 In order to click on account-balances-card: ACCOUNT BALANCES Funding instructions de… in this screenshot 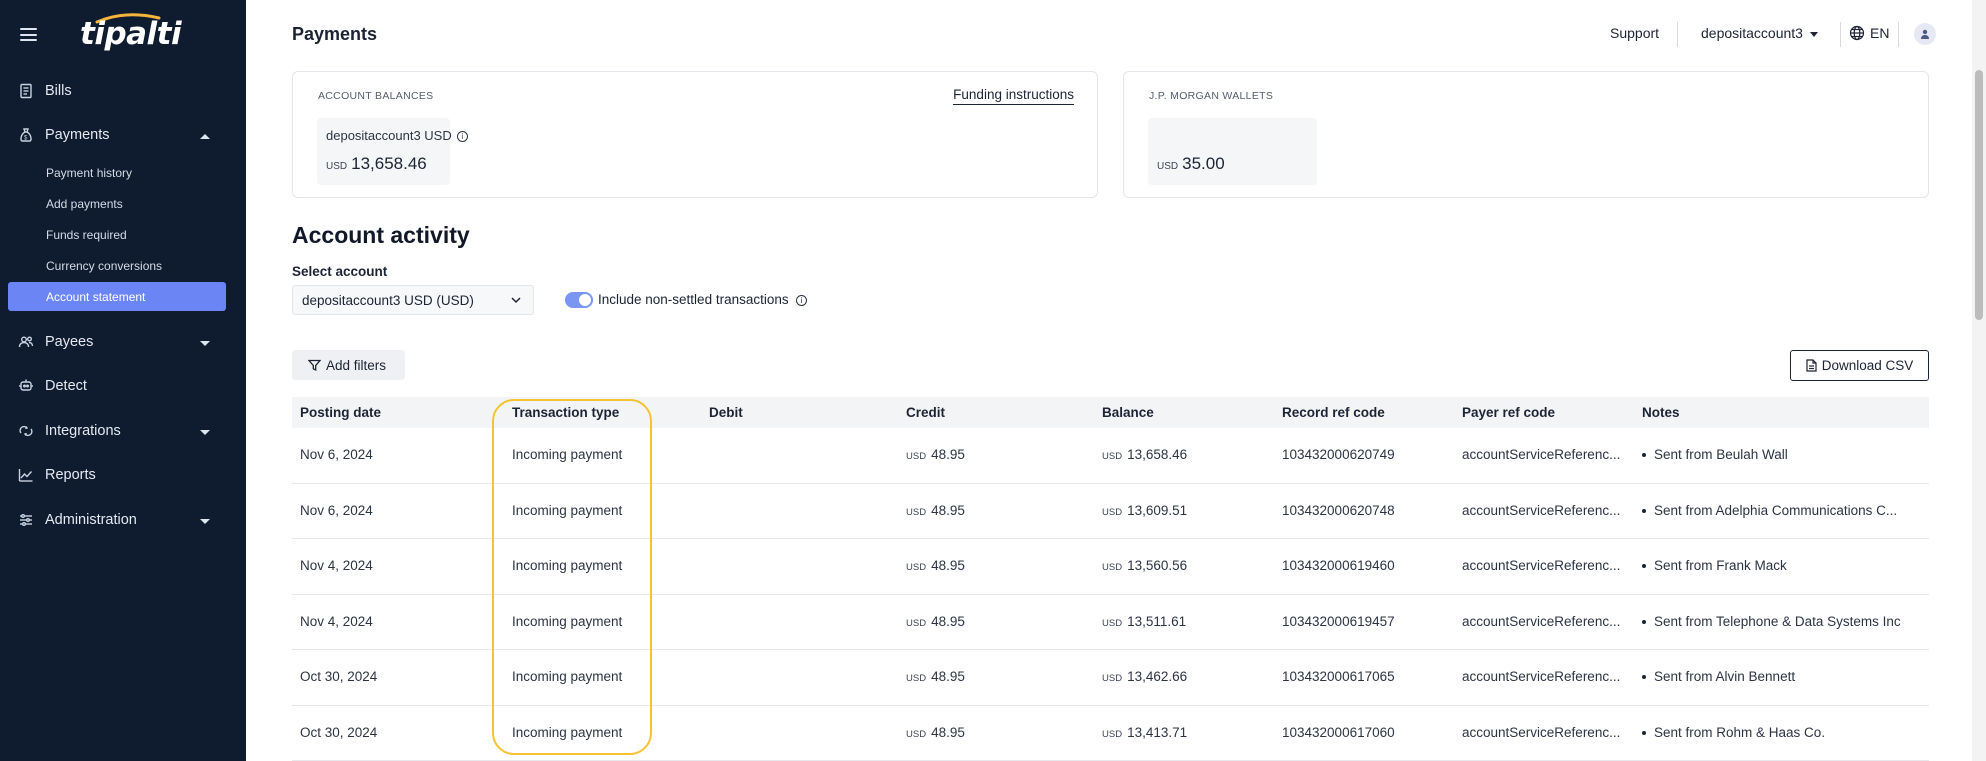, I will do `click(695, 134)`.